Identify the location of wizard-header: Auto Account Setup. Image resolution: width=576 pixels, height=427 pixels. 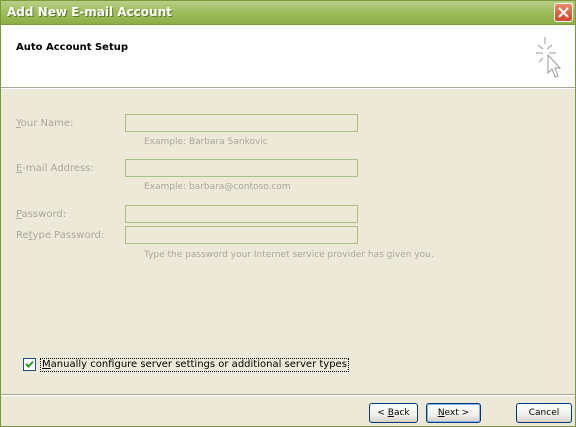
(288, 56).